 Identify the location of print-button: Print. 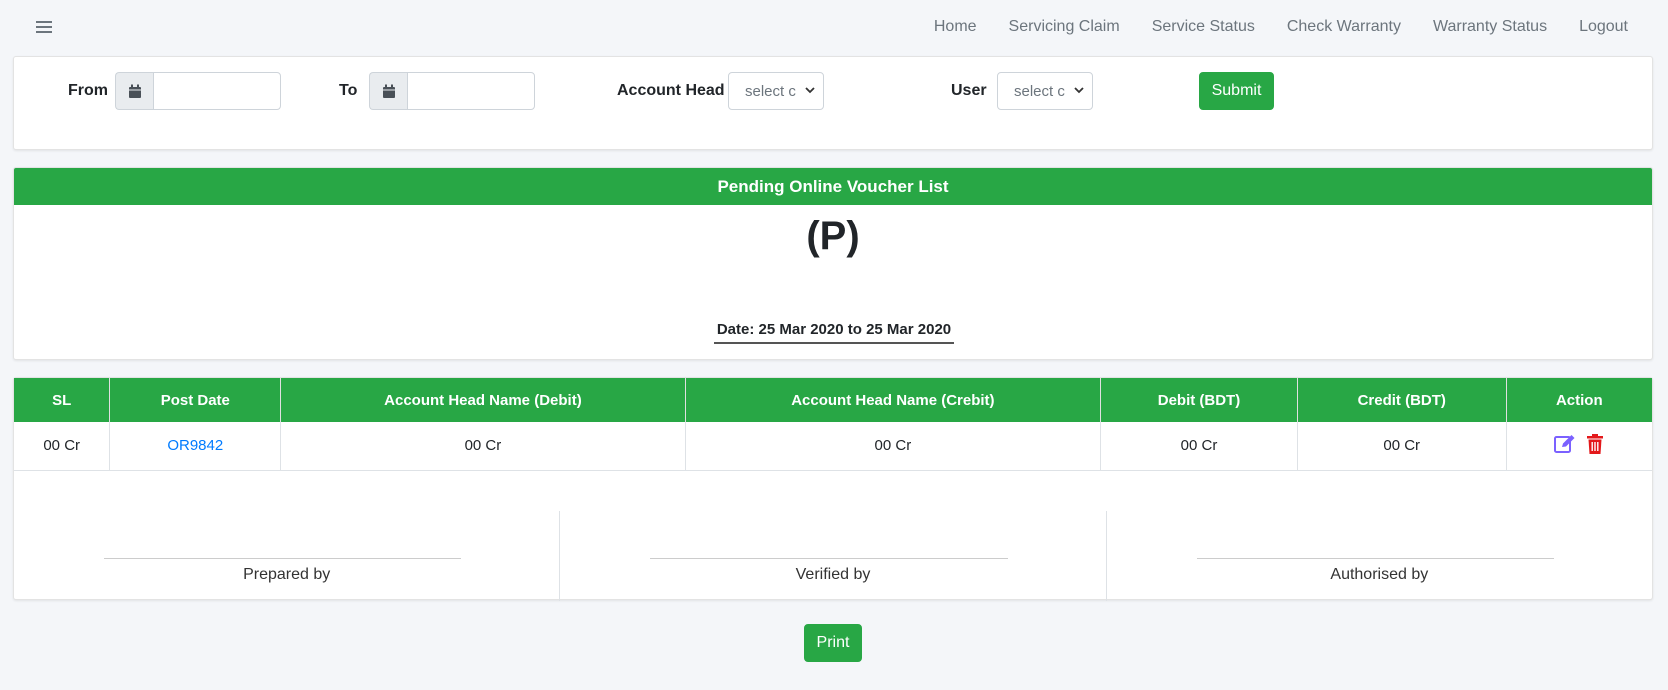
(833, 643).